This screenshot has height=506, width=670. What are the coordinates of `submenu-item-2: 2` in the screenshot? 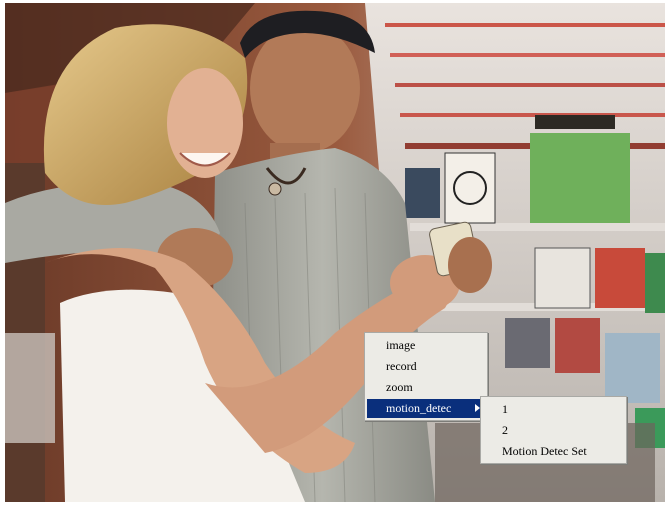 It's located at (553, 430).